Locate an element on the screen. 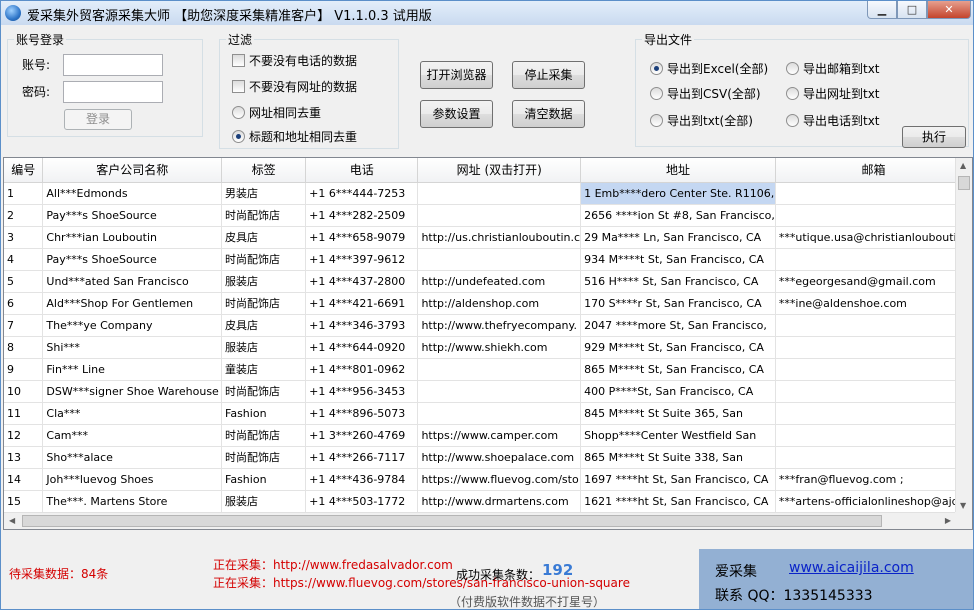  cell-phone: +1 3***260-4769 is located at coordinates (362, 435).